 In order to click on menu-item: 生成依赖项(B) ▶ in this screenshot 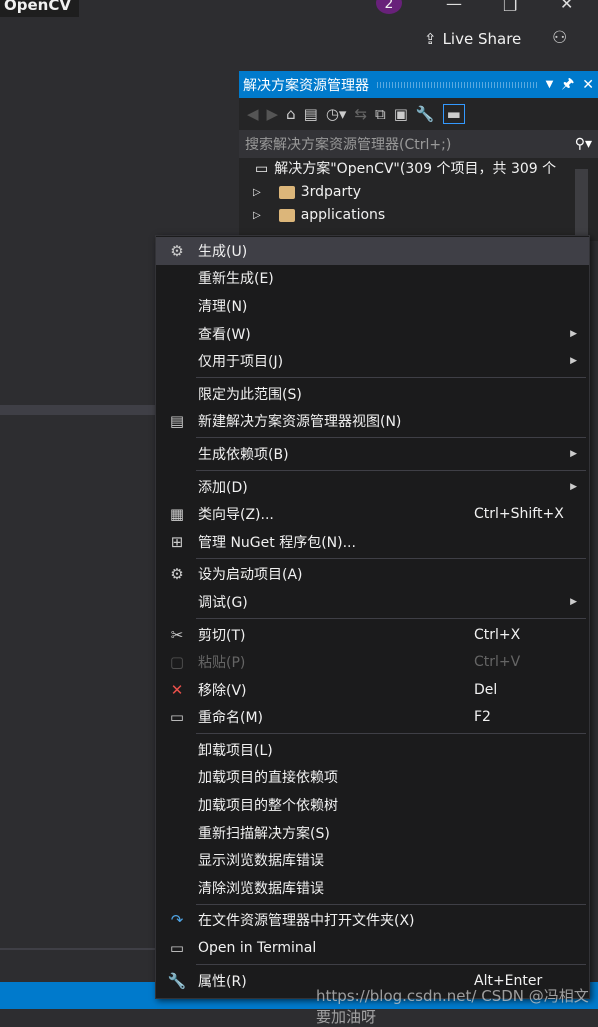, I will do `click(372, 454)`.